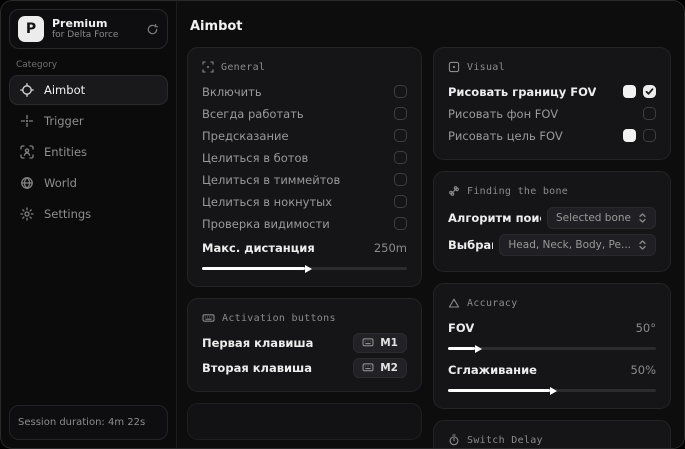 This screenshot has width=685, height=449. What do you see at coordinates (88, 183) in the screenshot?
I see `sidebar-item-world: World` at bounding box center [88, 183].